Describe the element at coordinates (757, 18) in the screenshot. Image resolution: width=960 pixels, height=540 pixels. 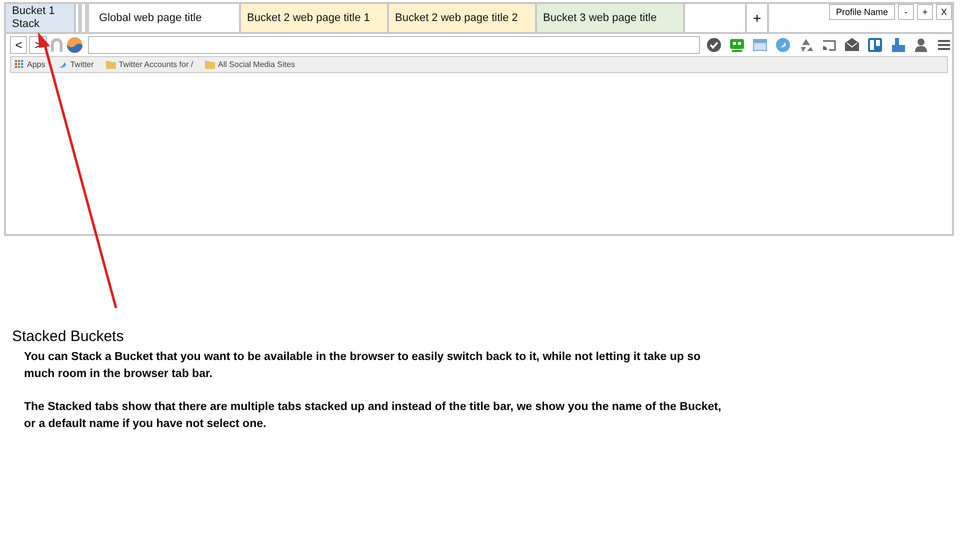
I see `new-tab-button: +` at that location.